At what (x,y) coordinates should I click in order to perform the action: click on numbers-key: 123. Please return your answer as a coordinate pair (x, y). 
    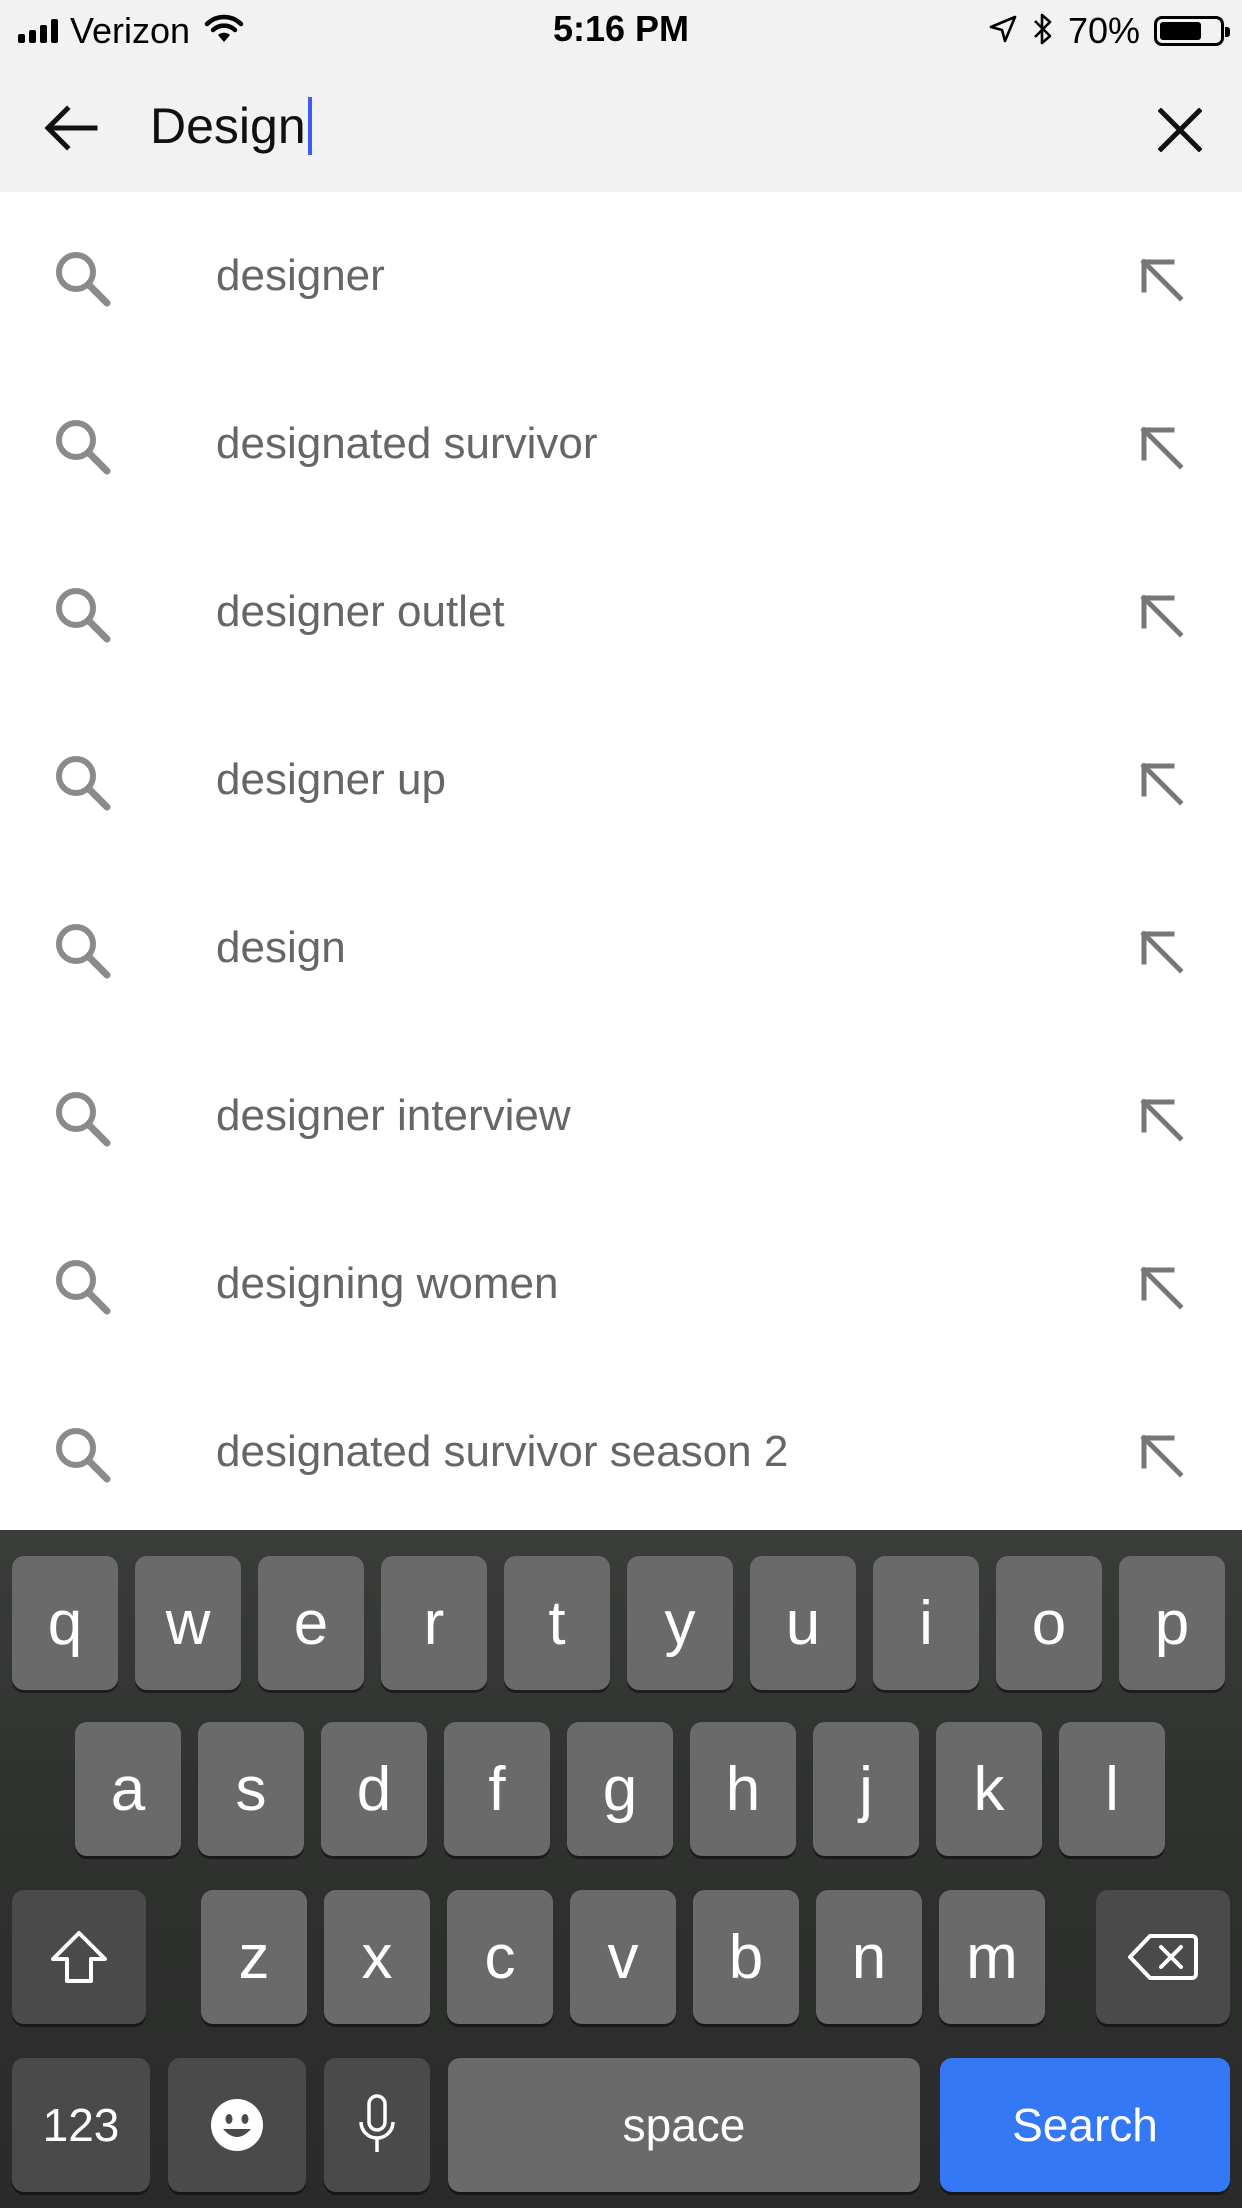
    Looking at the image, I should click on (81, 2125).